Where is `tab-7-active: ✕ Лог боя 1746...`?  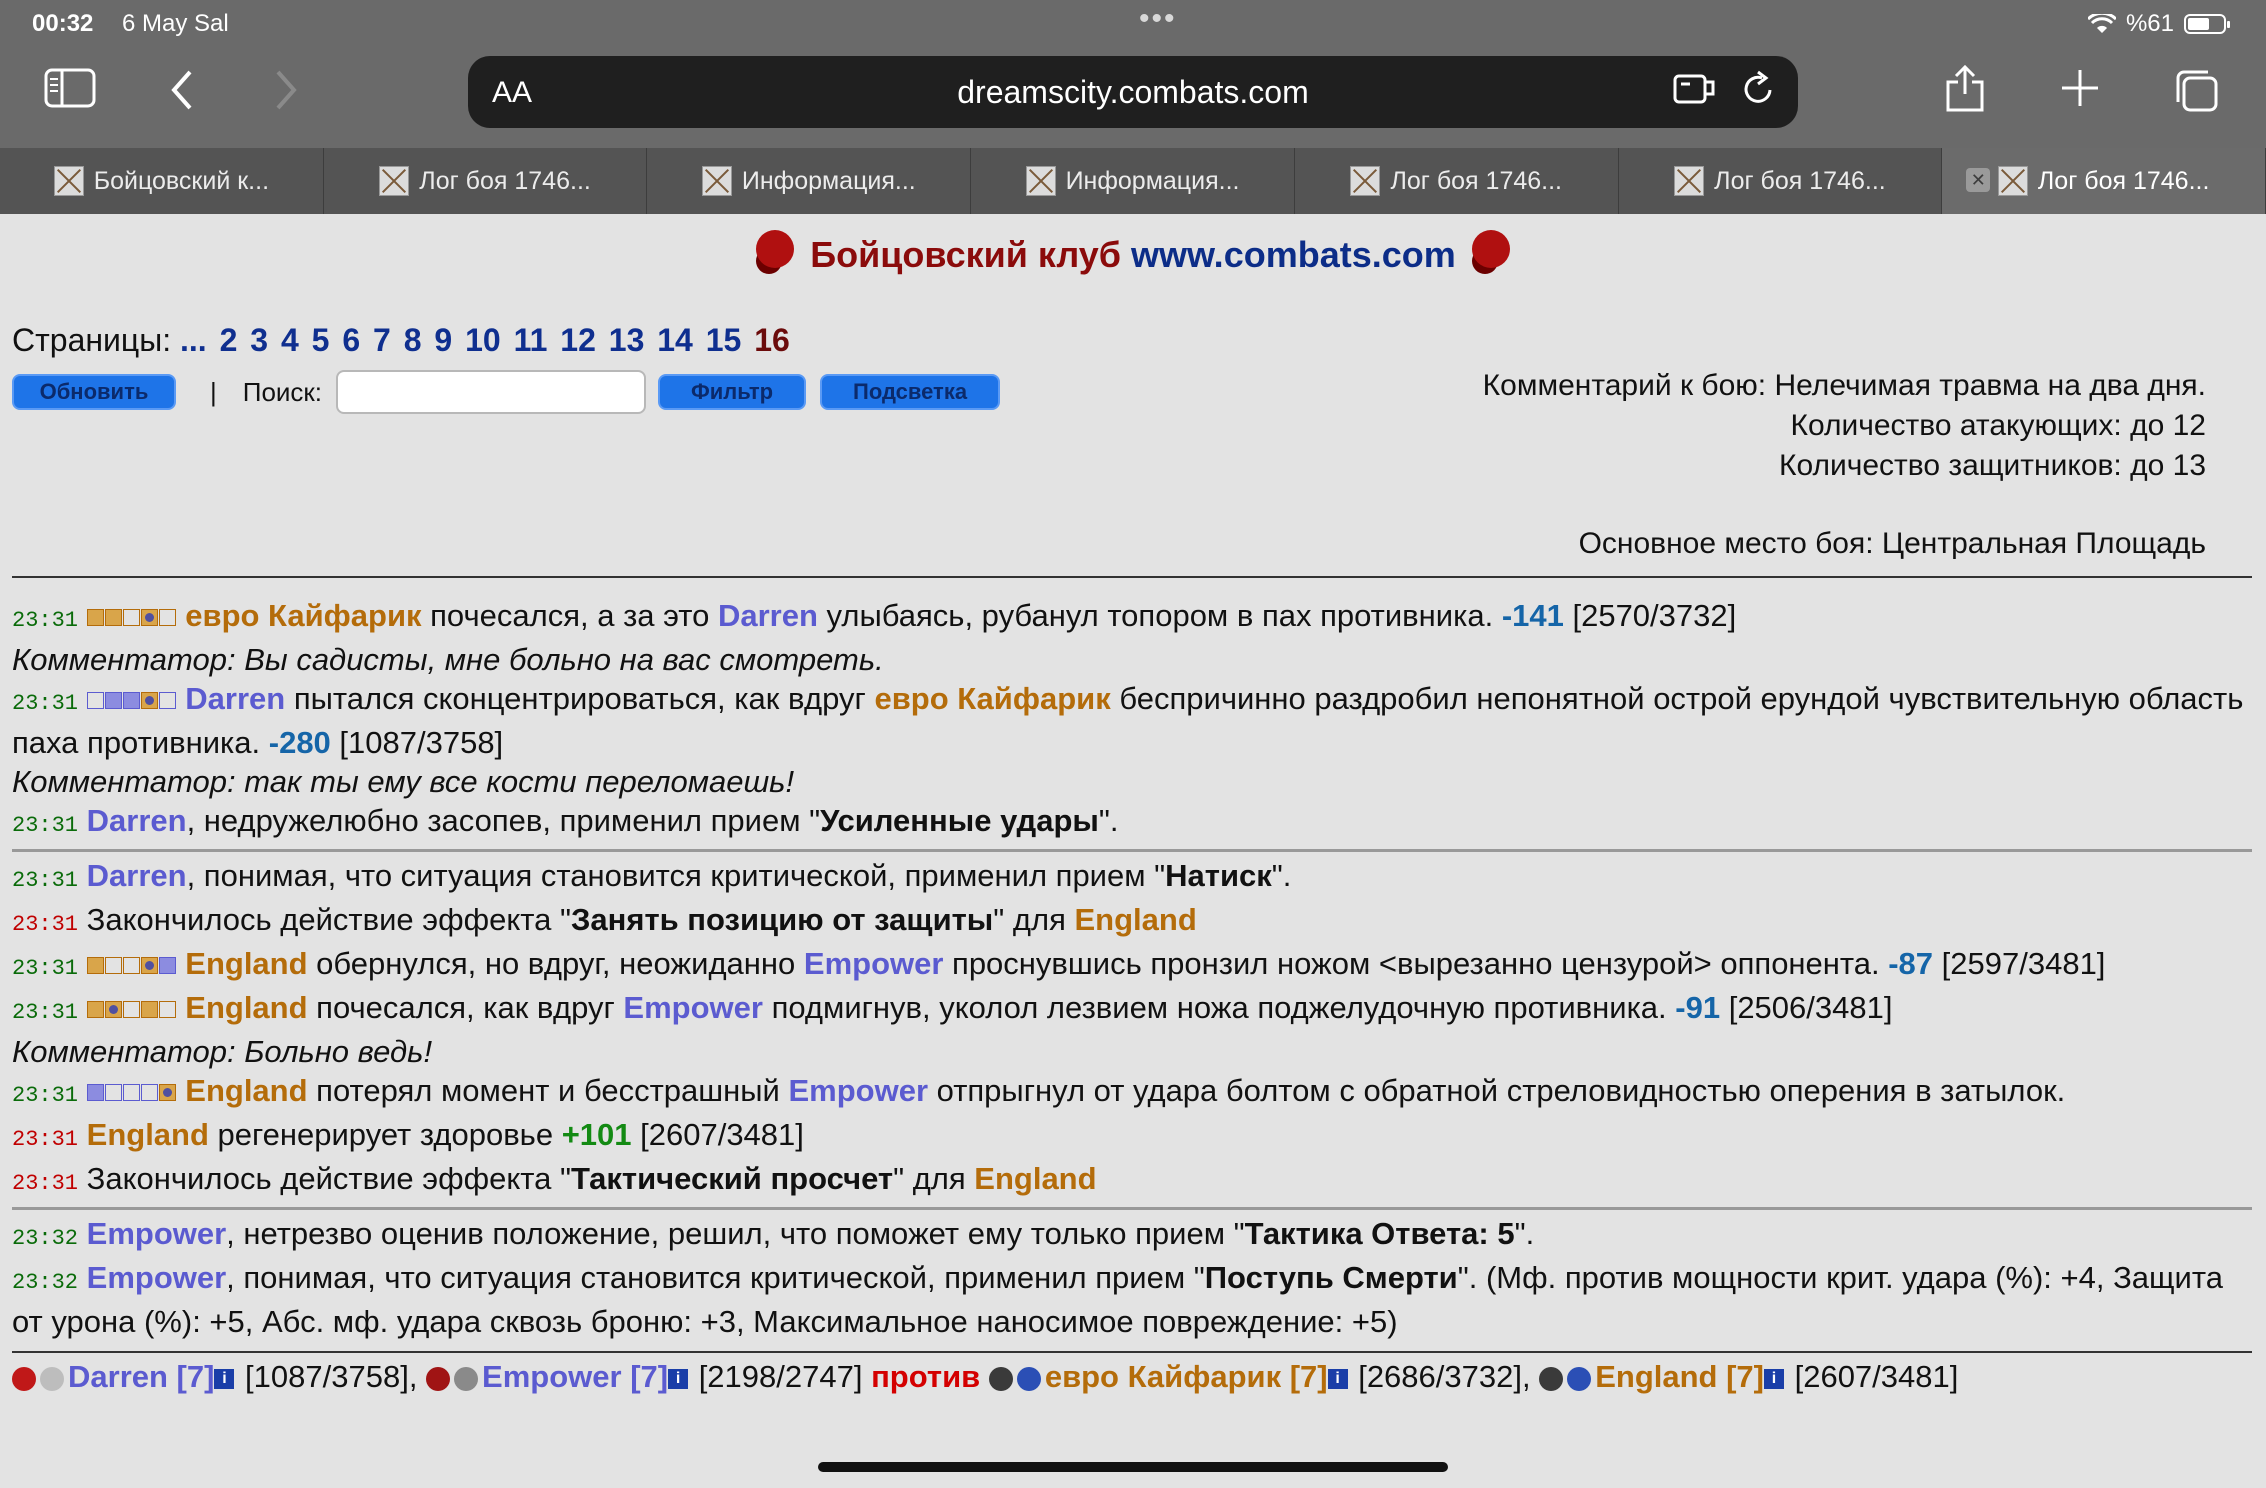
tab-7-active: ✕ Лог боя 1746... is located at coordinates (2104, 181).